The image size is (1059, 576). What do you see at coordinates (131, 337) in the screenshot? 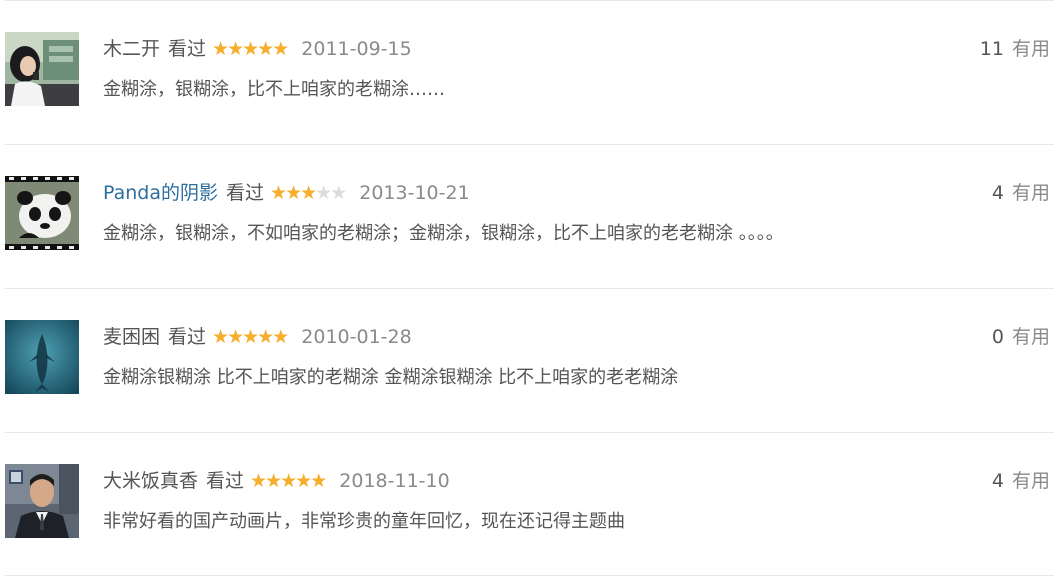
I see `username: 麦困困` at bounding box center [131, 337].